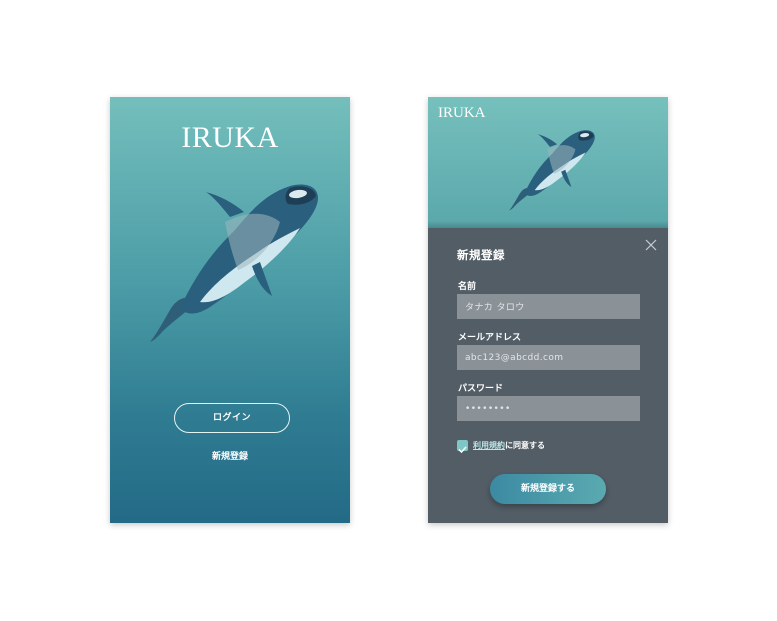 The width and height of the screenshot is (777, 621). I want to click on terms-label: に同意する, so click(525, 445).